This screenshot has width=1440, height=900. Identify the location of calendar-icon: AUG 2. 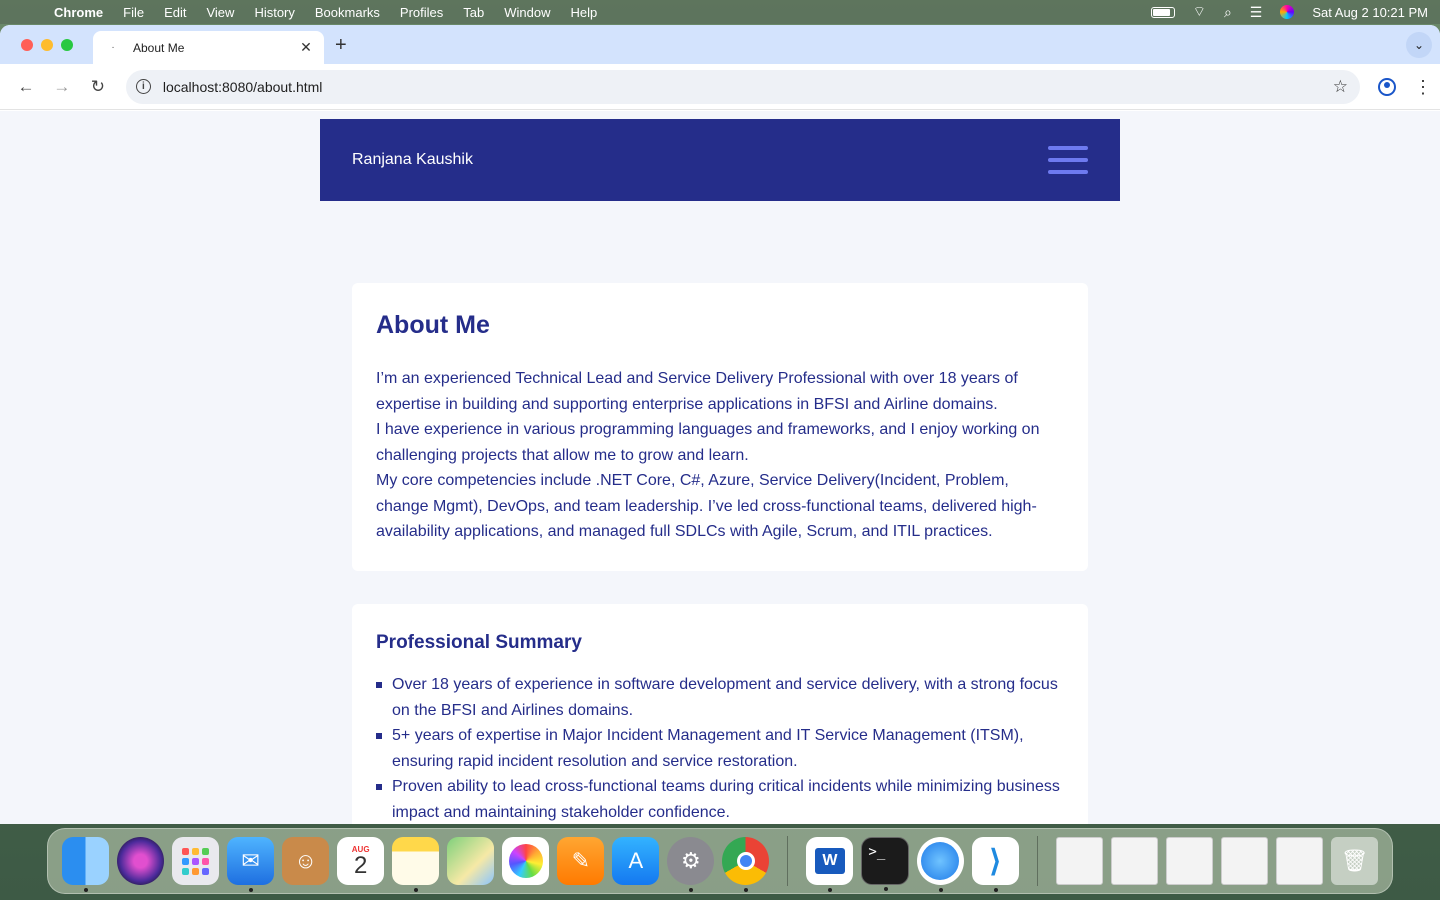
(361, 861).